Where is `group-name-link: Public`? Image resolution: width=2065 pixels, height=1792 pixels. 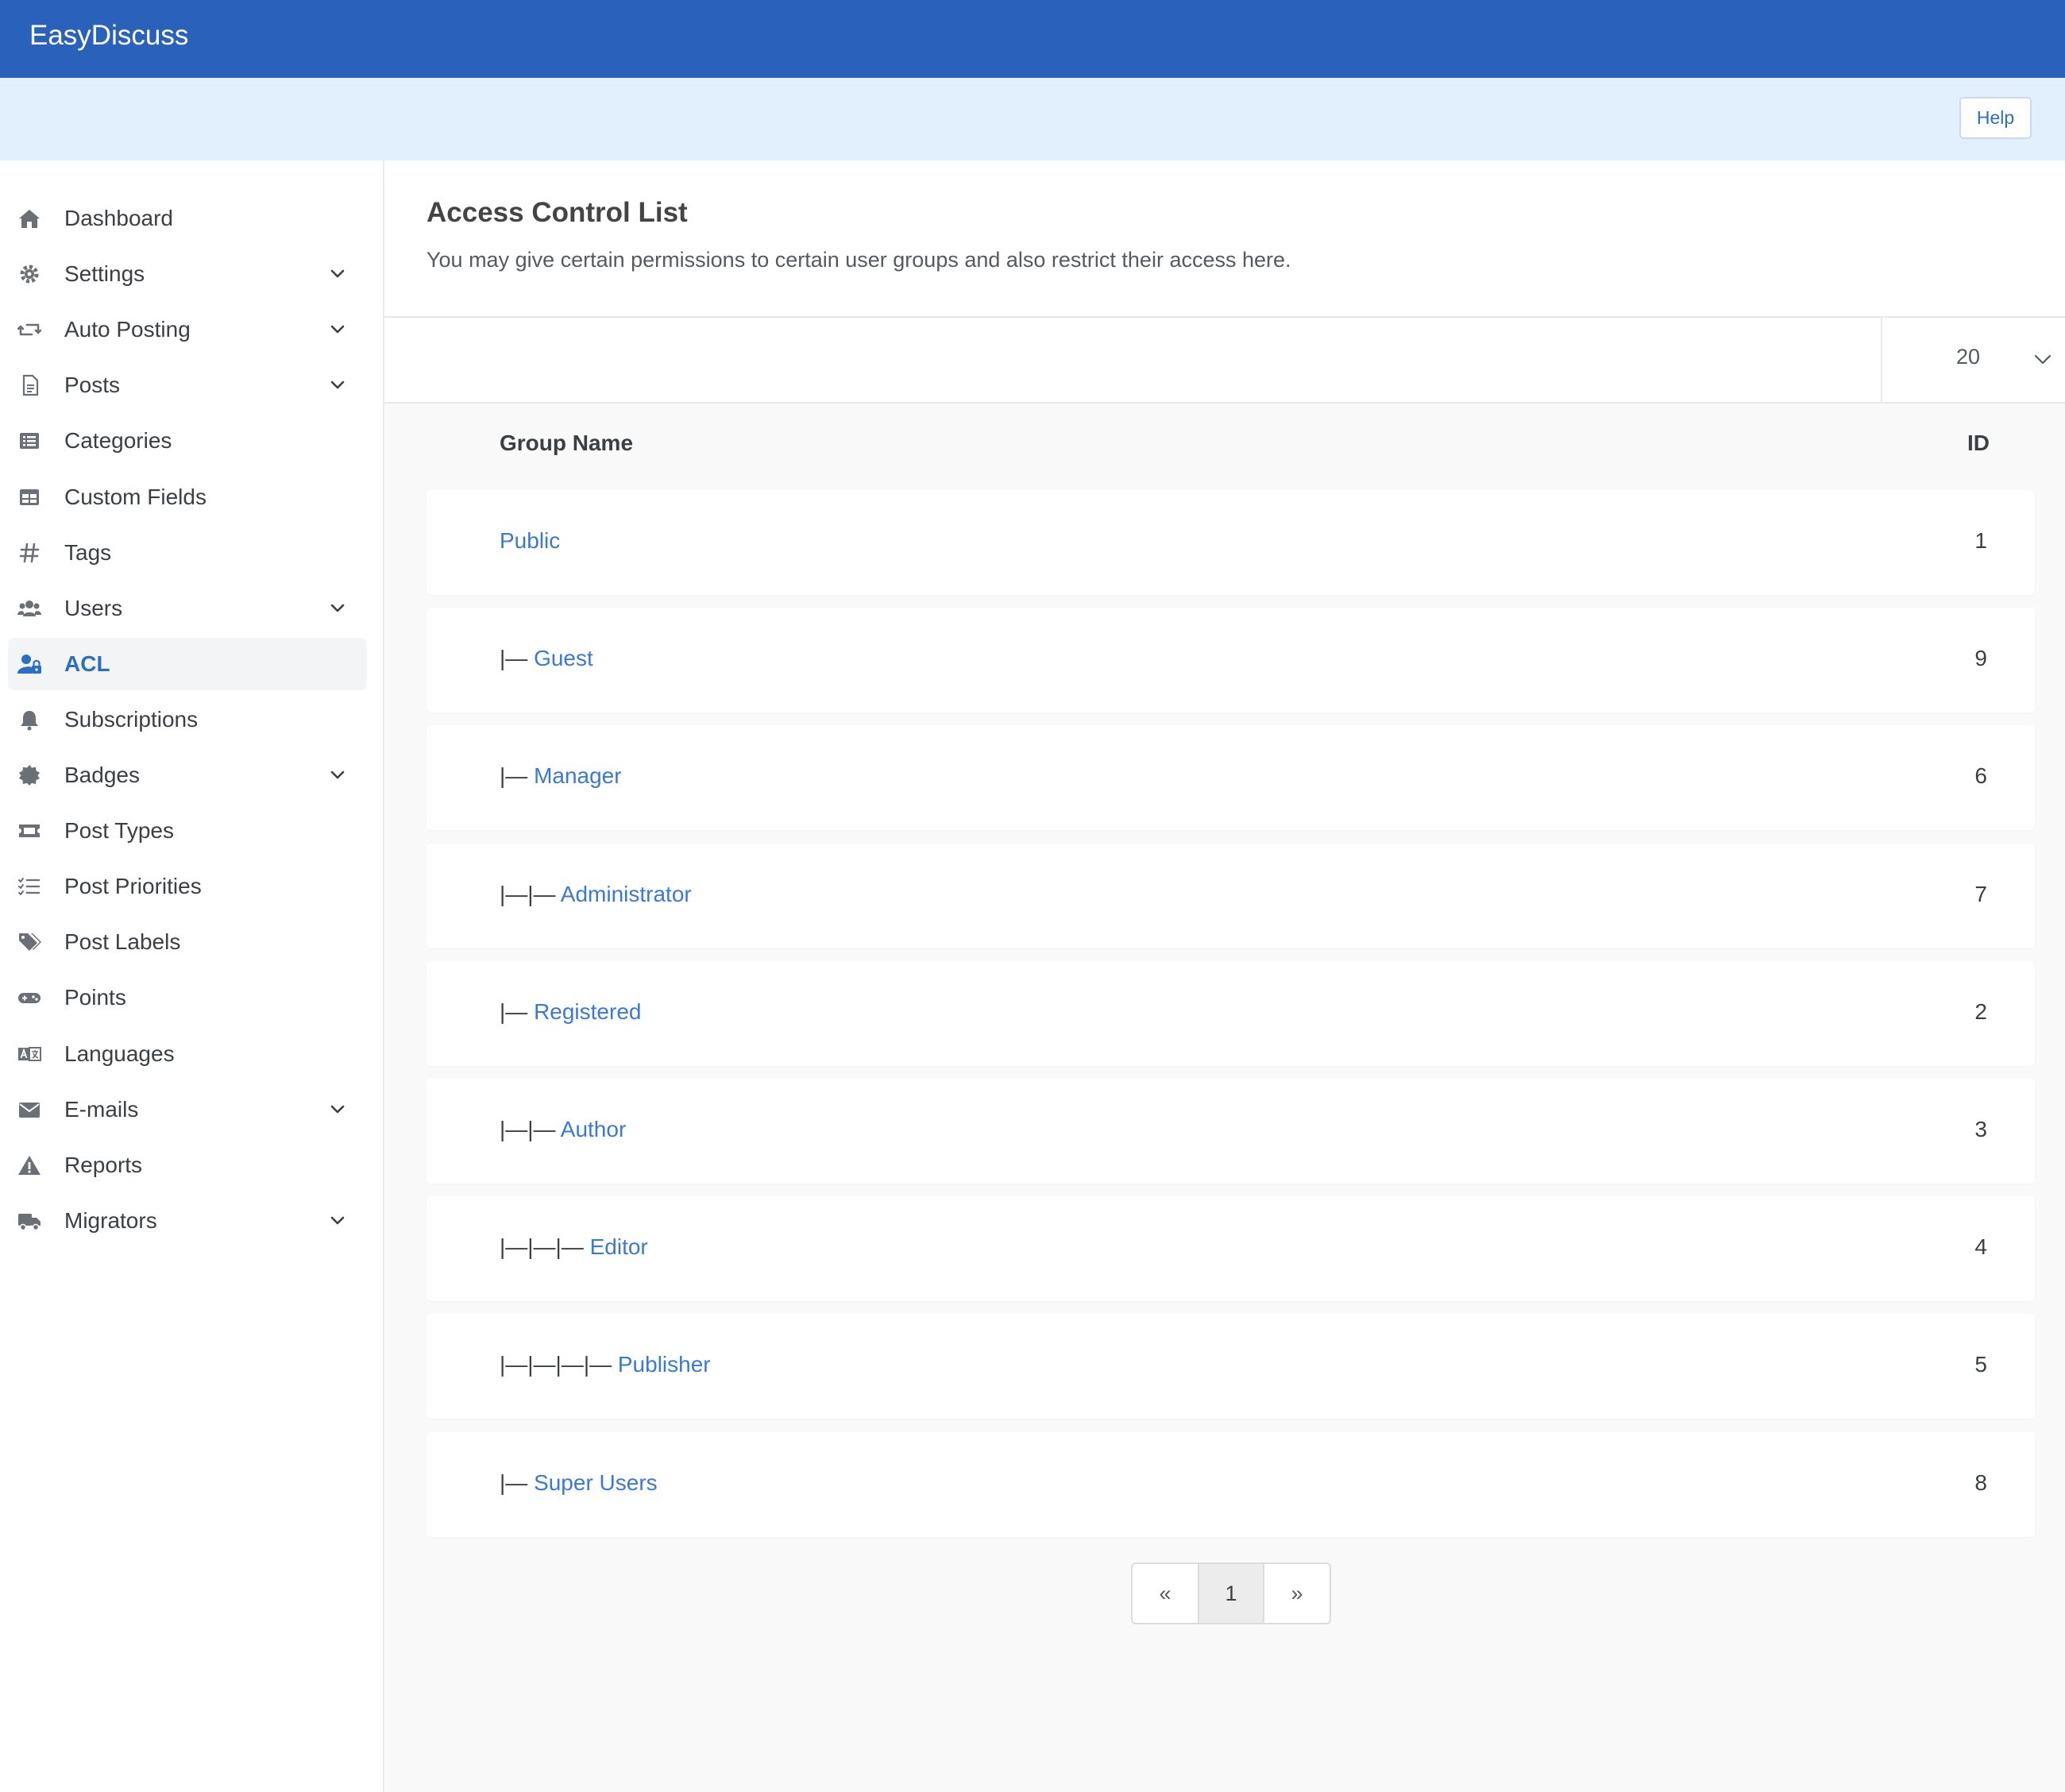 group-name-link: Public is located at coordinates (530, 540).